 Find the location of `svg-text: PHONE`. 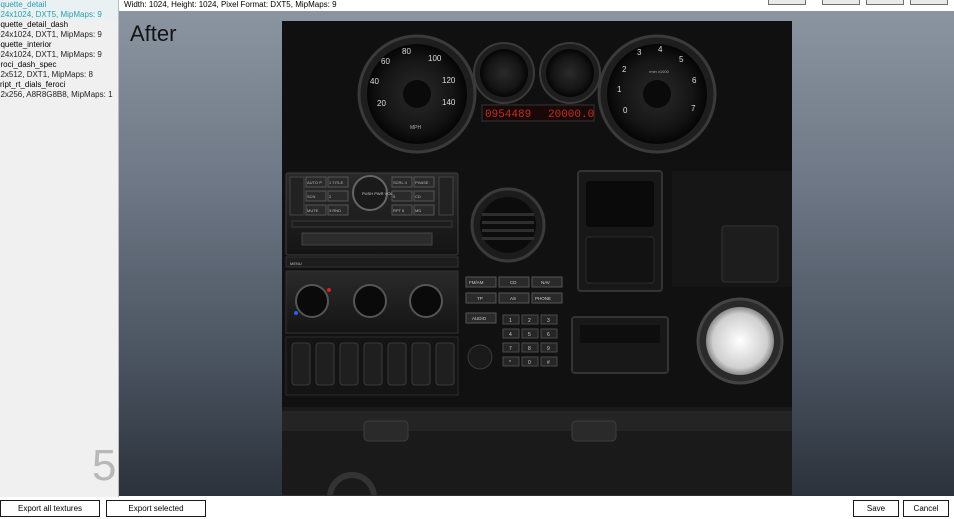

svg-text: PHONE is located at coordinates (543, 298).